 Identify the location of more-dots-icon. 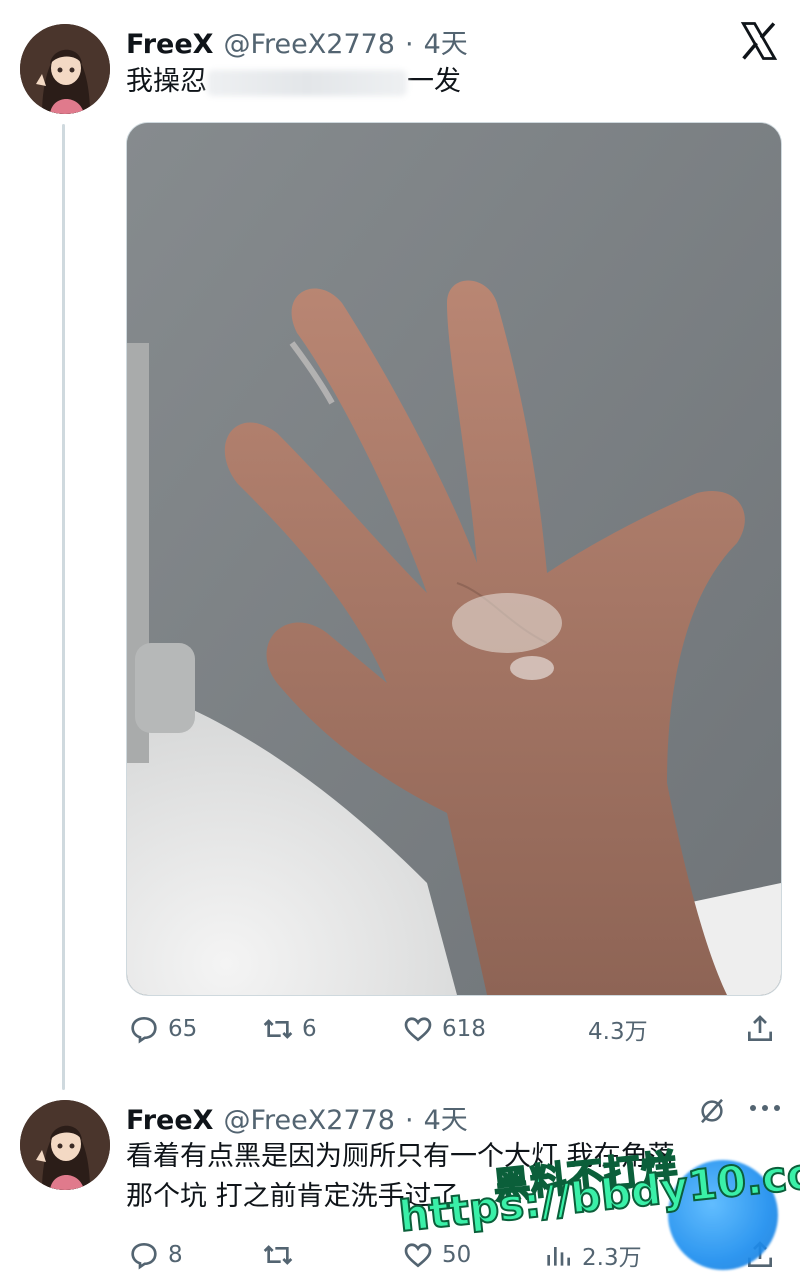
(765, 1108).